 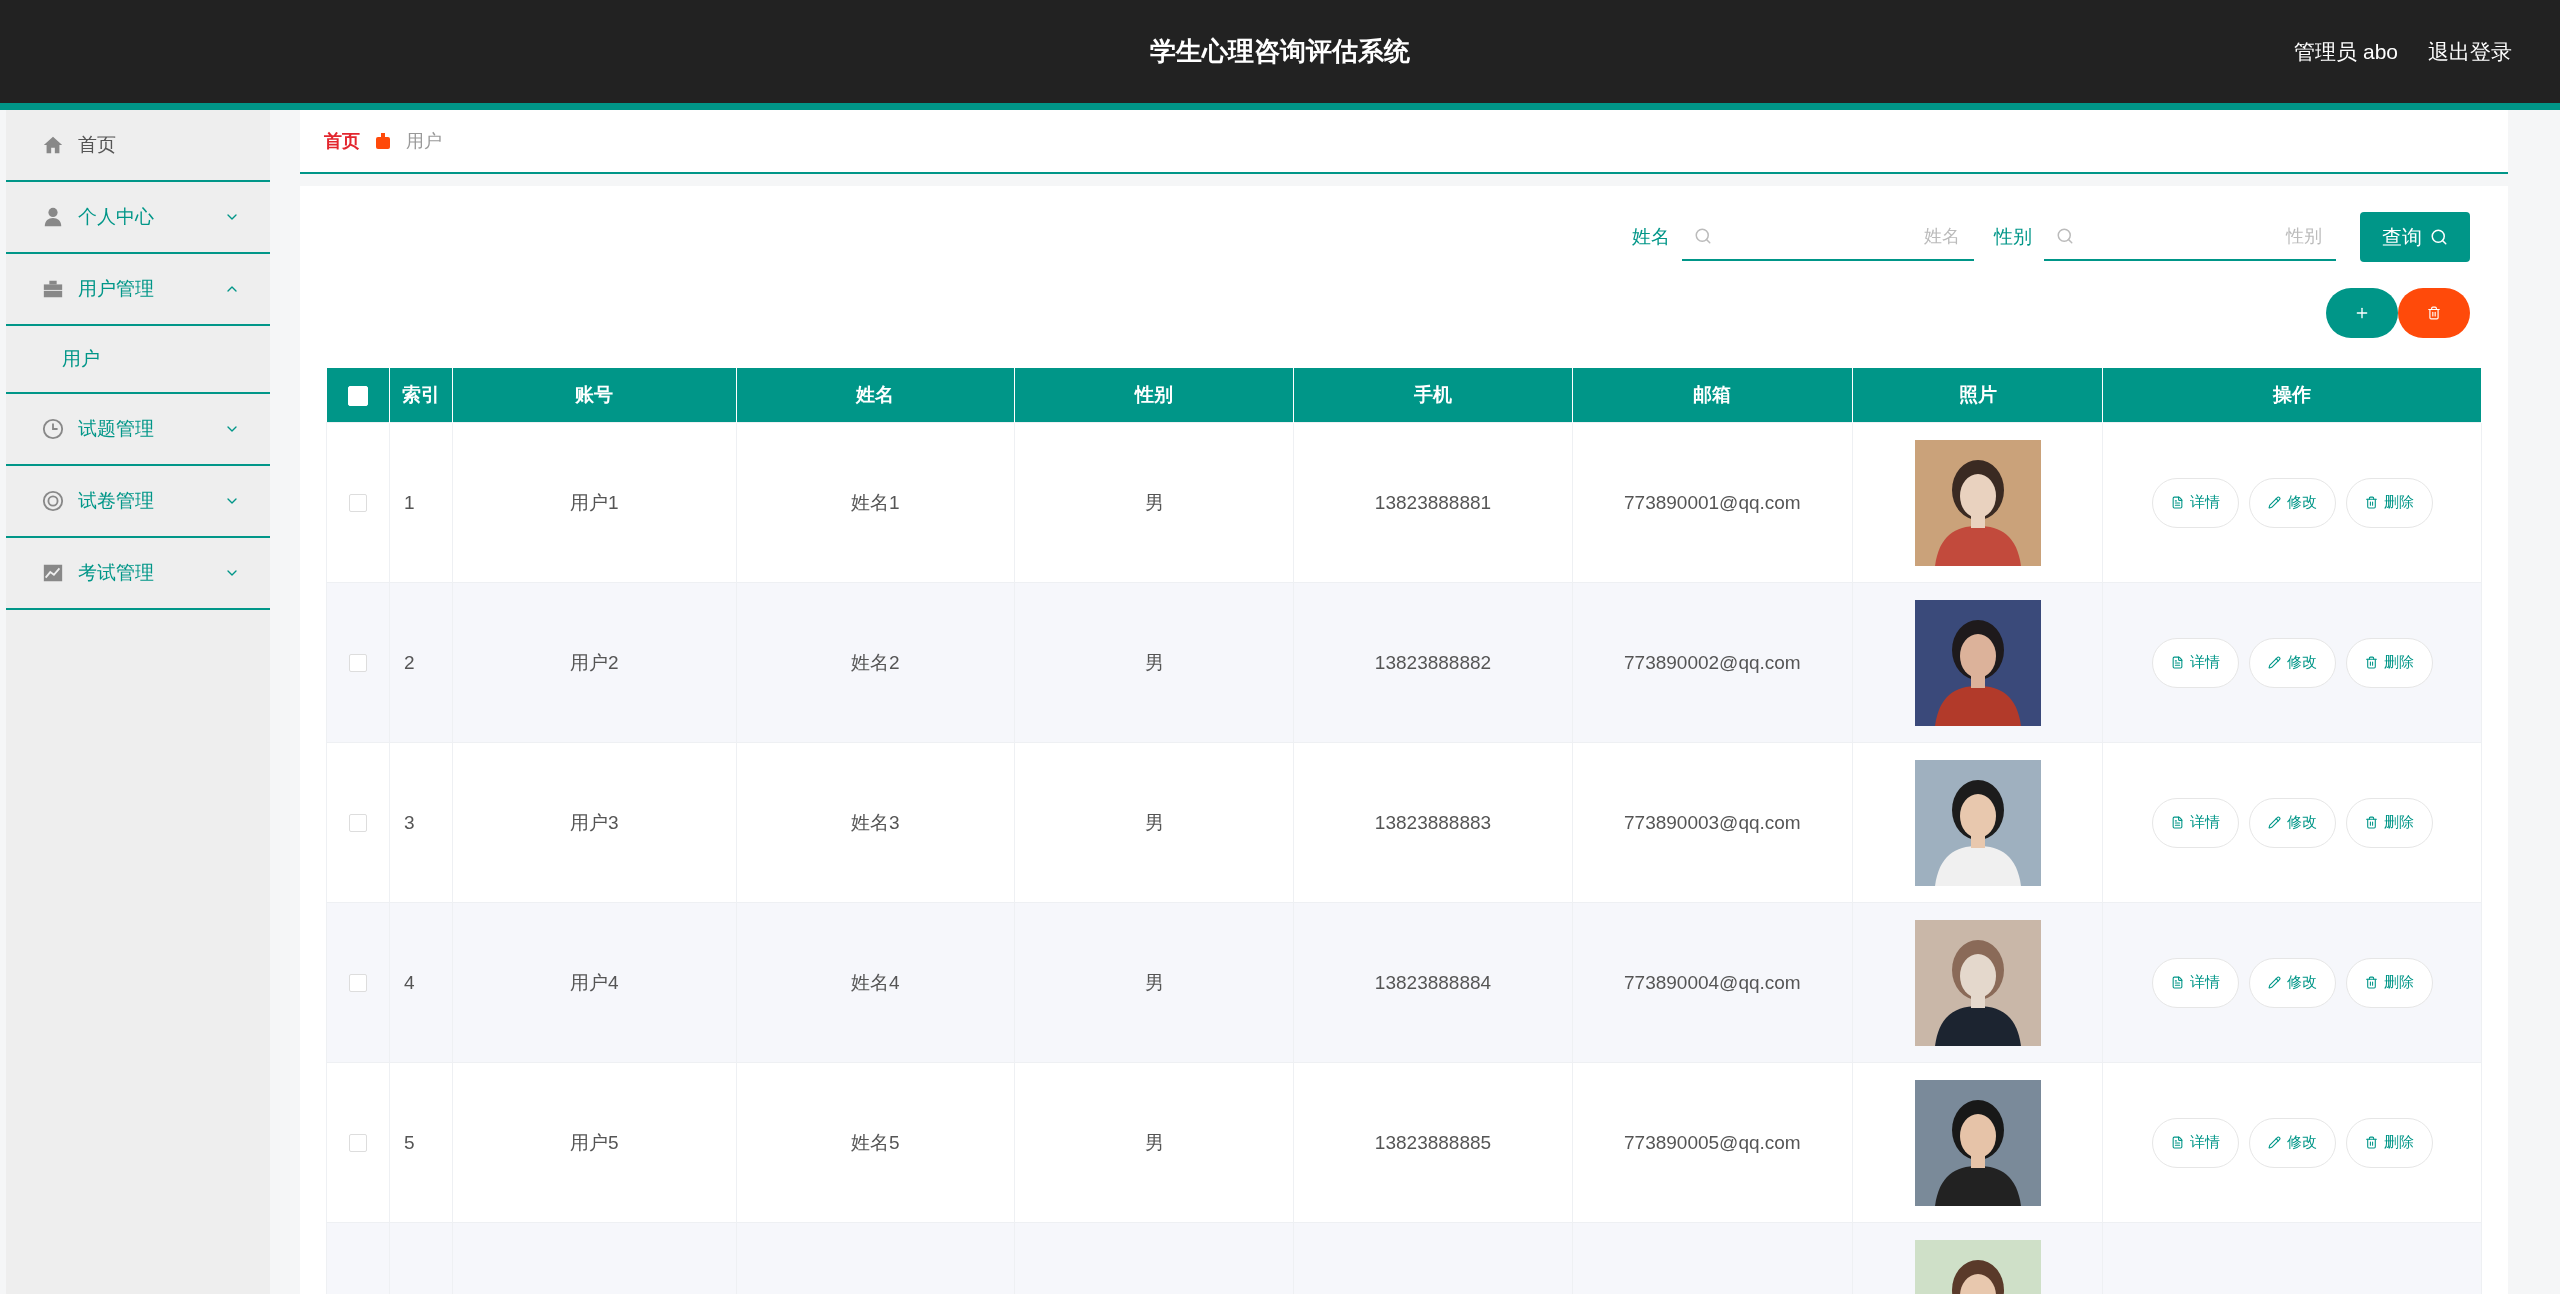 I want to click on table-cell: 13823888883, so click(x=1433, y=822).